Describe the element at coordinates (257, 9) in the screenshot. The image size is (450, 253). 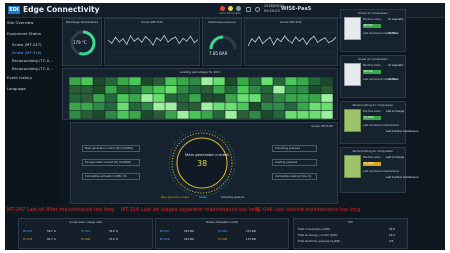
I see `settings-icon` at that location.